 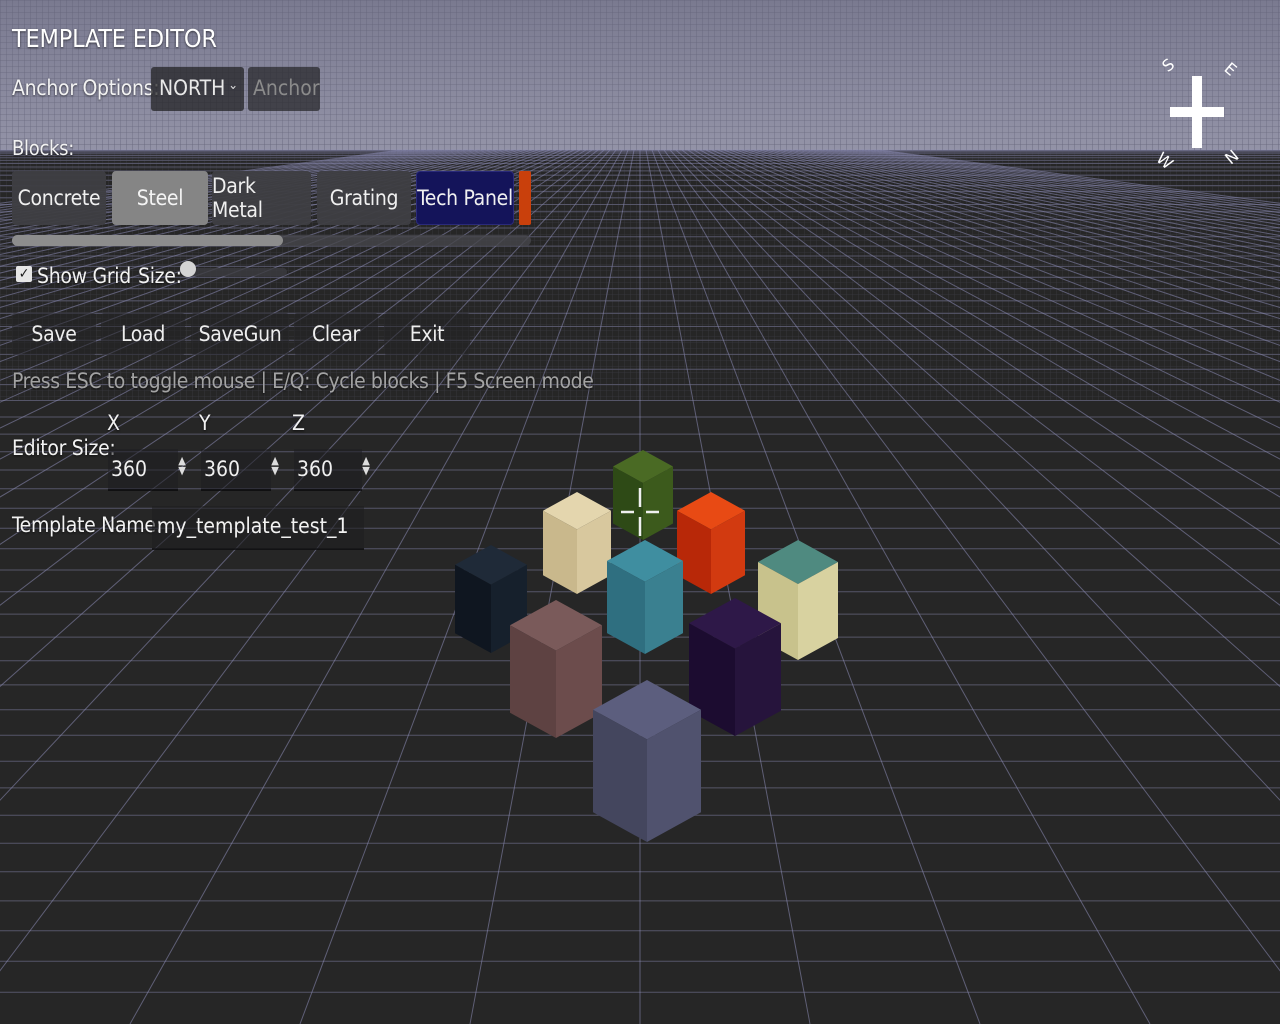 I want to click on editor-size-label: Editor Size:, so click(x=64, y=448).